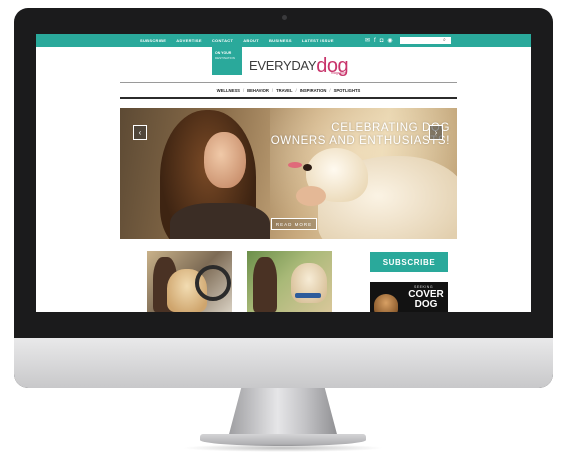 This screenshot has height=461, width=565. I want to click on cover-title-line2: DOG, so click(426, 304).